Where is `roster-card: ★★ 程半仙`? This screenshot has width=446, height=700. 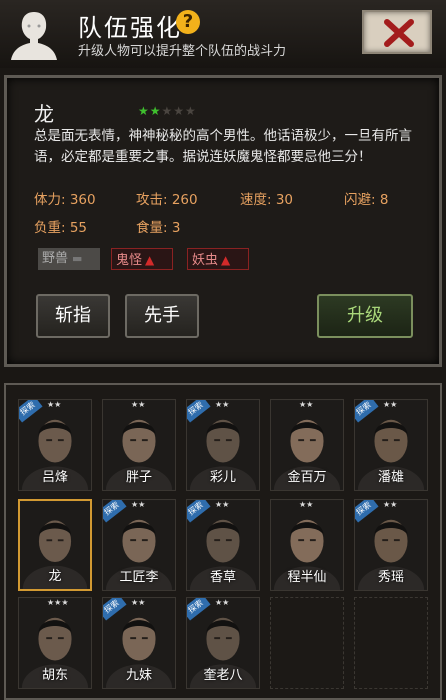
roster-card: ★★ 程半仙 is located at coordinates (307, 545).